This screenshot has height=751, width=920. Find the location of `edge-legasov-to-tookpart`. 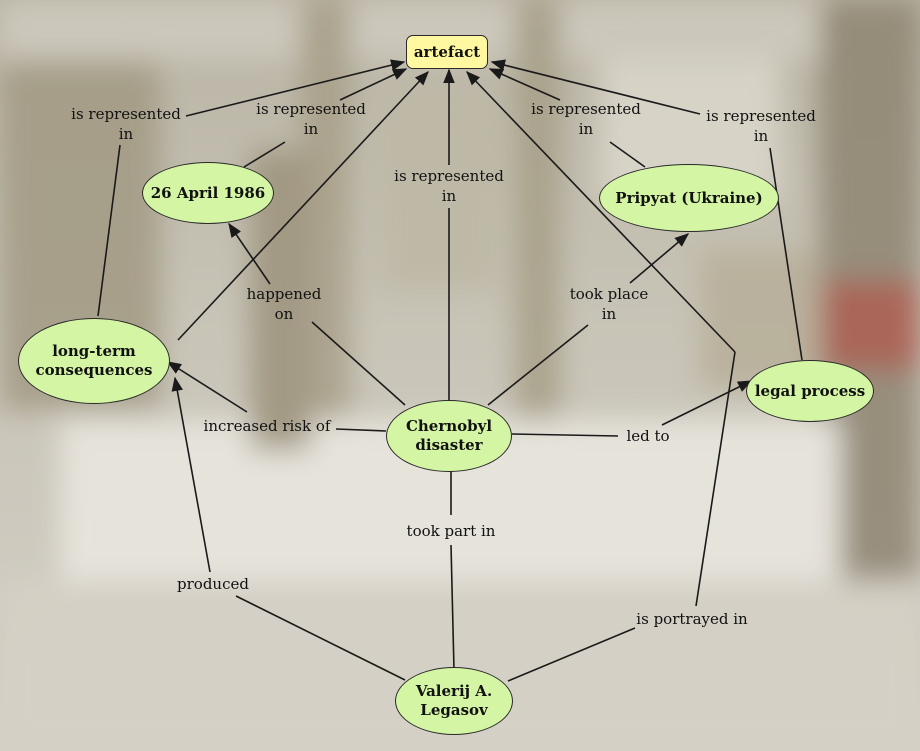

edge-legasov-to-tookpart is located at coordinates (452, 607).